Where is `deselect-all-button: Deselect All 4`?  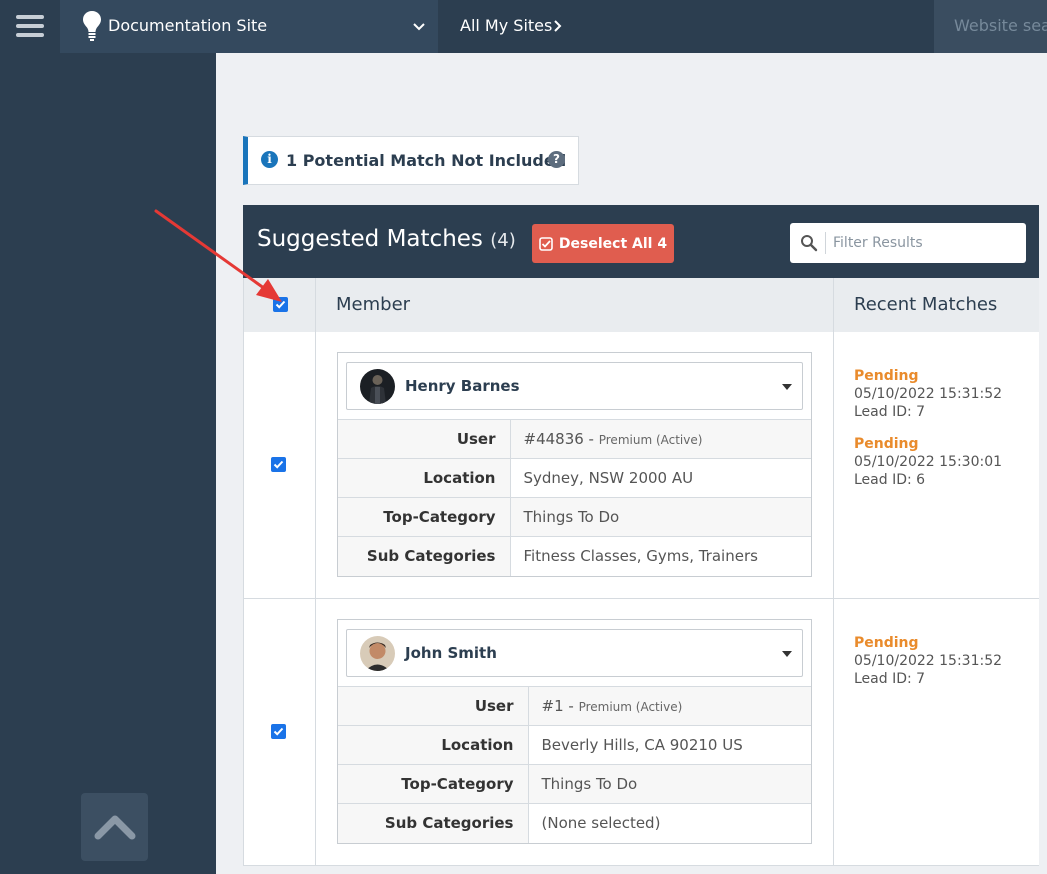
deselect-all-button: Deselect All 4 is located at coordinates (603, 243).